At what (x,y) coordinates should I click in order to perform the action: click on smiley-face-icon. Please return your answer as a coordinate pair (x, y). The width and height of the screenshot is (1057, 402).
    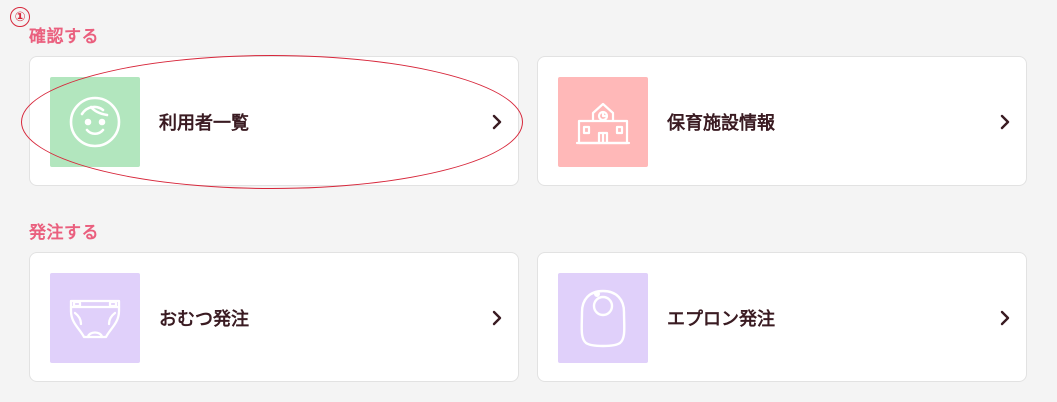
    Looking at the image, I should click on (95, 122).